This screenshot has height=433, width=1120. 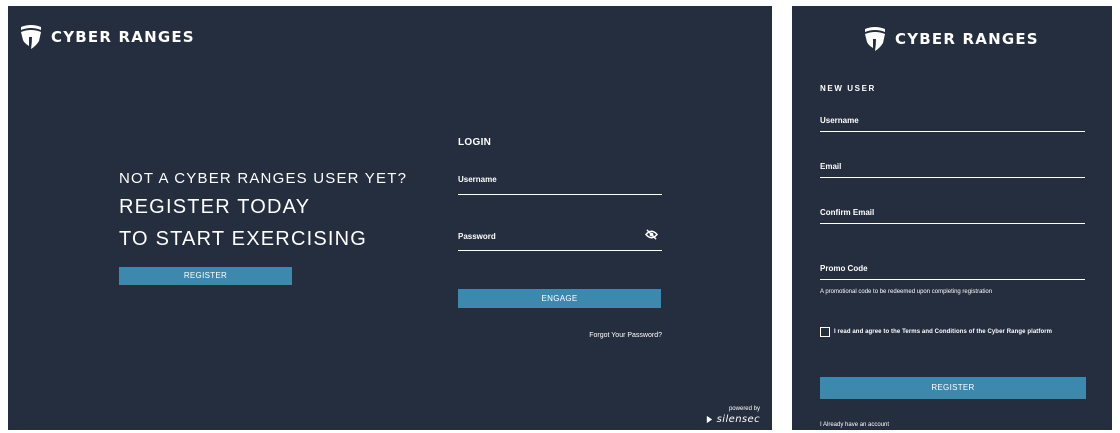 What do you see at coordinates (738, 419) in the screenshot?
I see `silensec-brand-text: silensec` at bounding box center [738, 419].